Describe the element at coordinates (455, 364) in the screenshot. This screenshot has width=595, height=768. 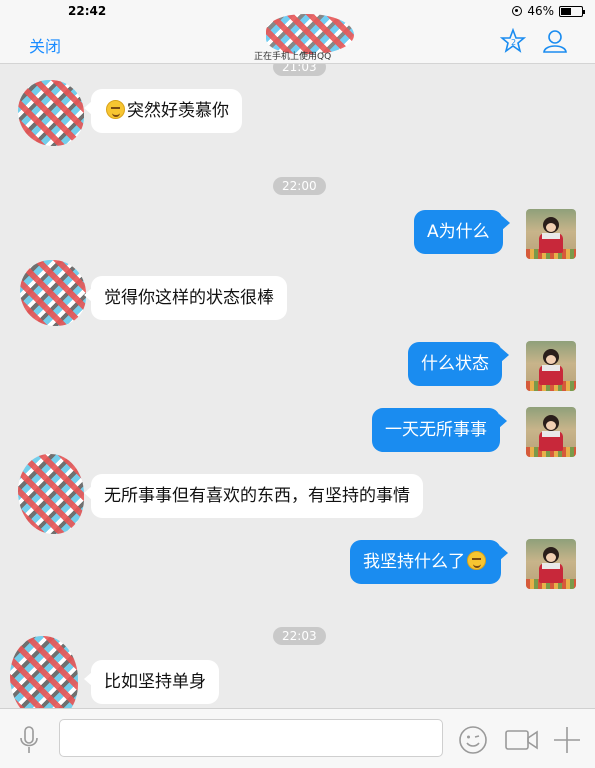
I see `message-text: 什么状态` at that location.